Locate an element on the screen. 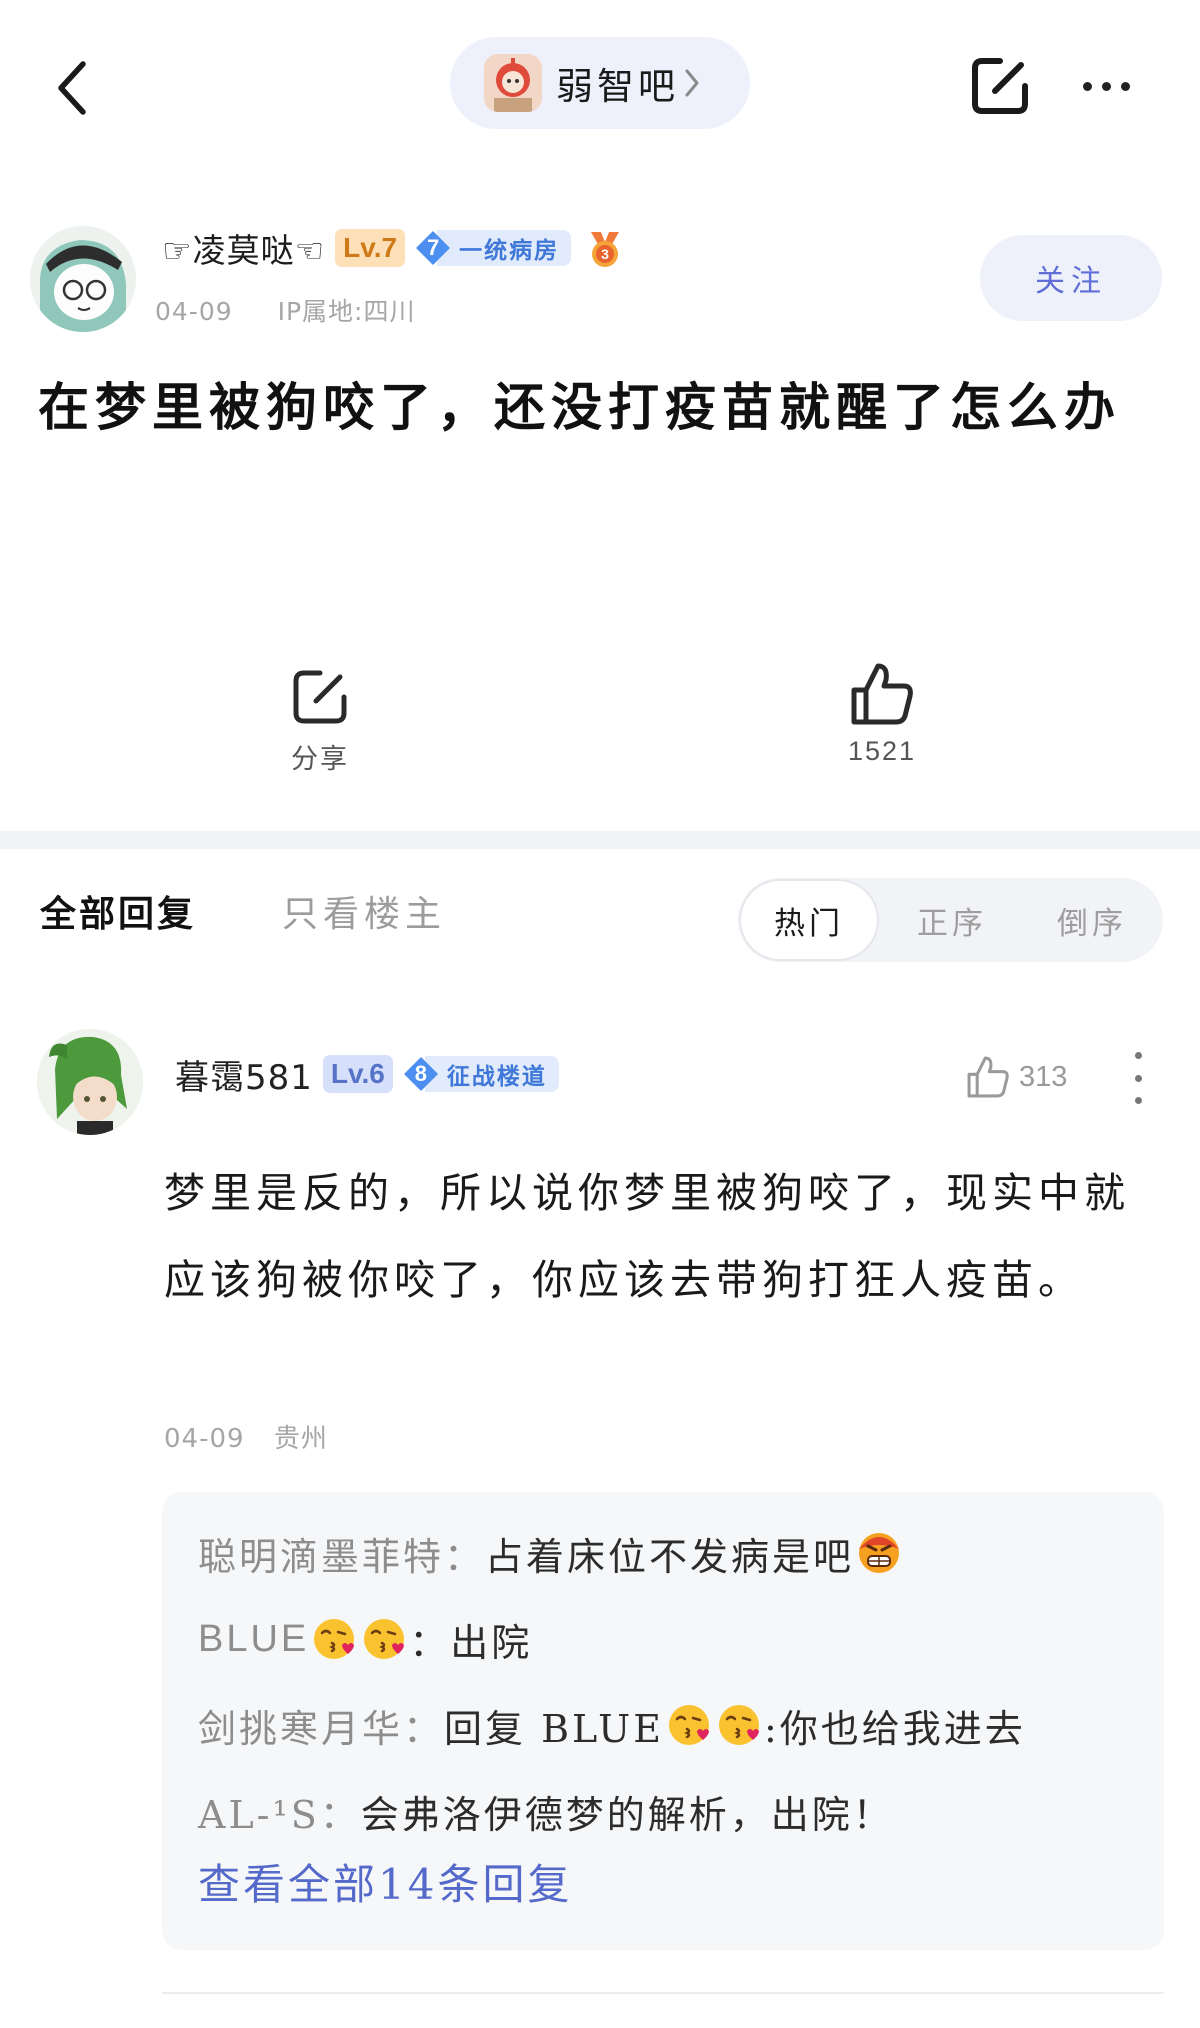  bar-title-text: 一统病房 is located at coordinates (504, 248).